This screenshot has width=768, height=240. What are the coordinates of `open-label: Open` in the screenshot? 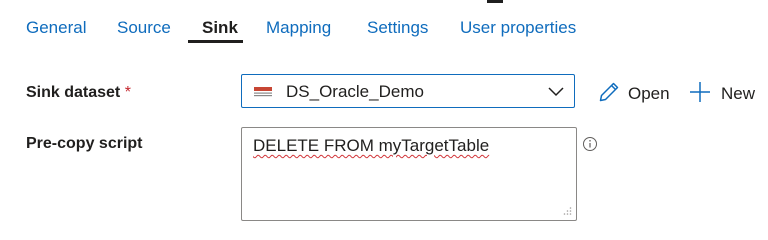 It's located at (649, 93).